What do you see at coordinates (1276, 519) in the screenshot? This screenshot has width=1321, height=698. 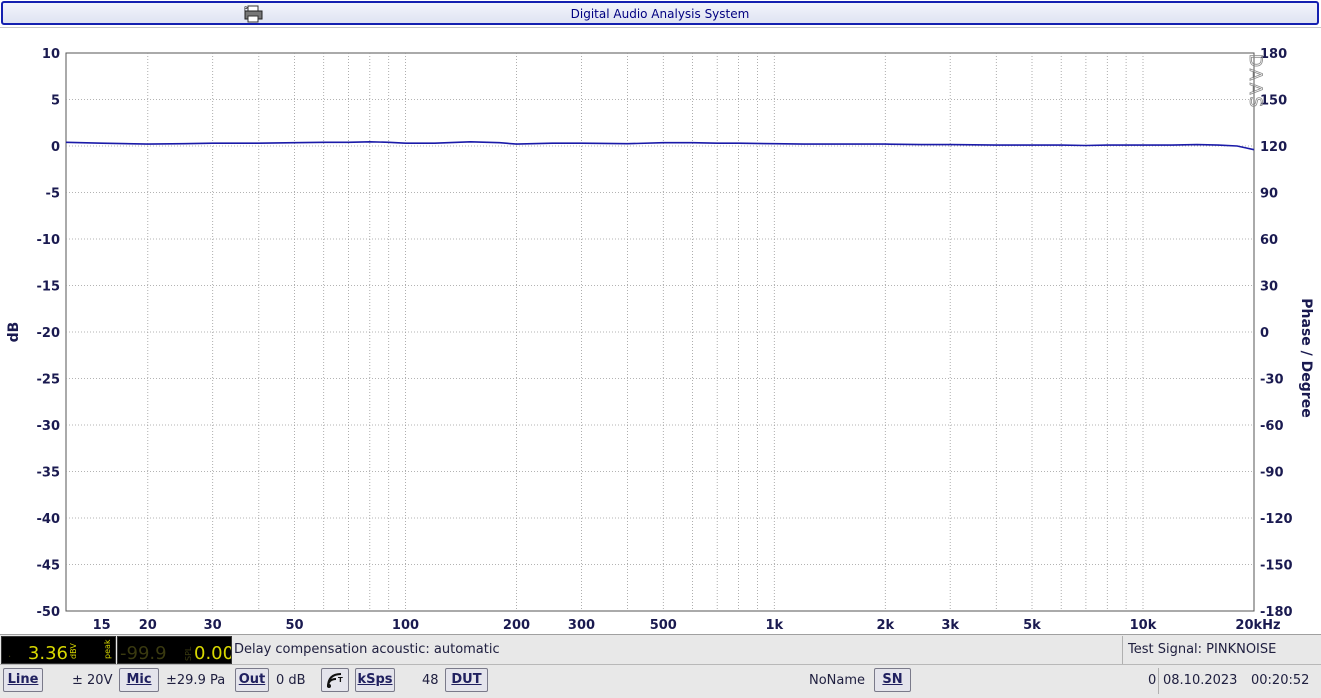 I see `y2-tick-label: -120` at bounding box center [1276, 519].